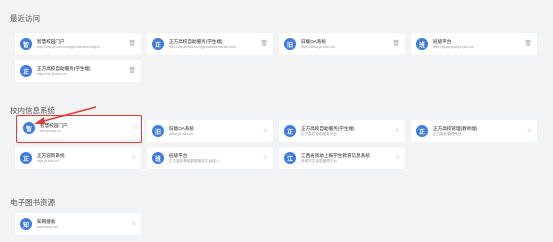 The height and width of the screenshot is (242, 553). What do you see at coordinates (52, 73) in the screenshot?
I see `app-url: http://cfs.jlf.edu.cn/` at bounding box center [52, 73].